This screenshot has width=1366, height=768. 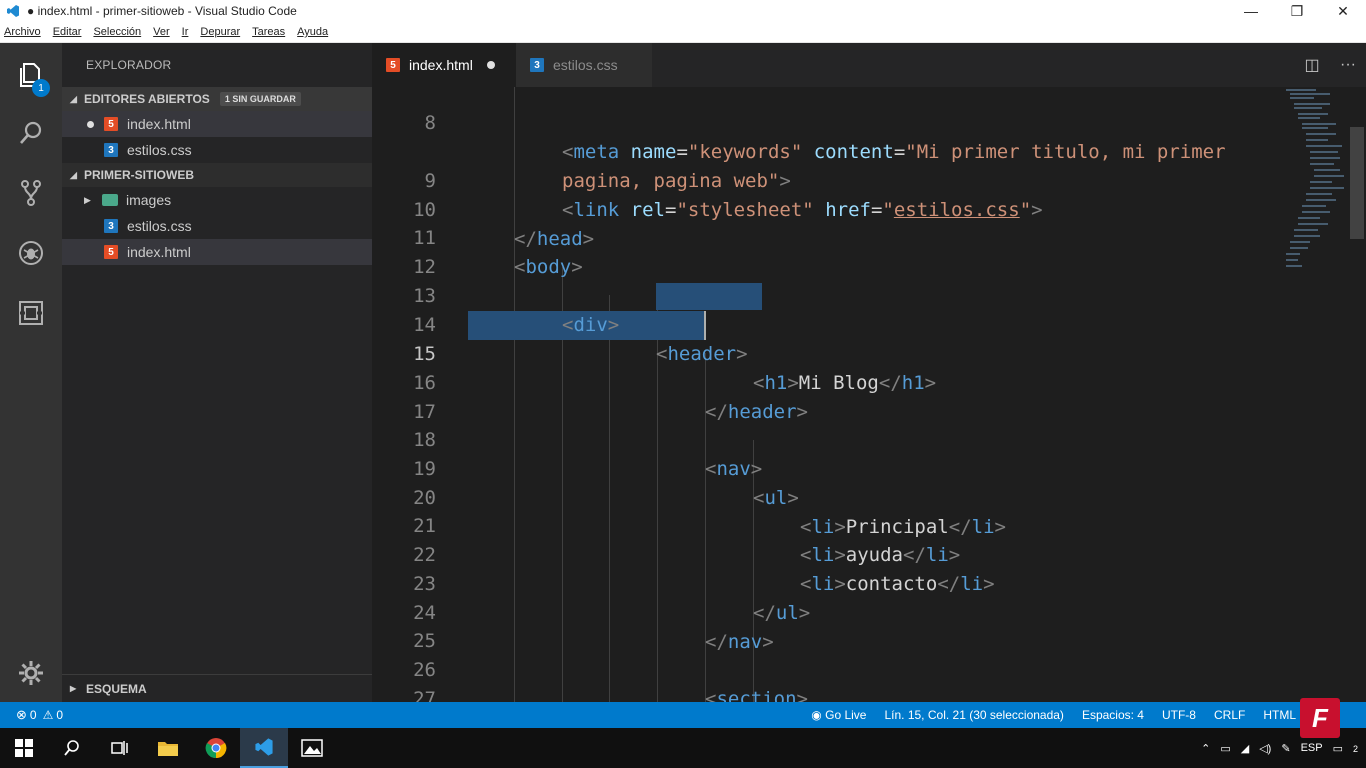 What do you see at coordinates (31, 75) in the screenshot?
I see `files-icon: 1` at bounding box center [31, 75].